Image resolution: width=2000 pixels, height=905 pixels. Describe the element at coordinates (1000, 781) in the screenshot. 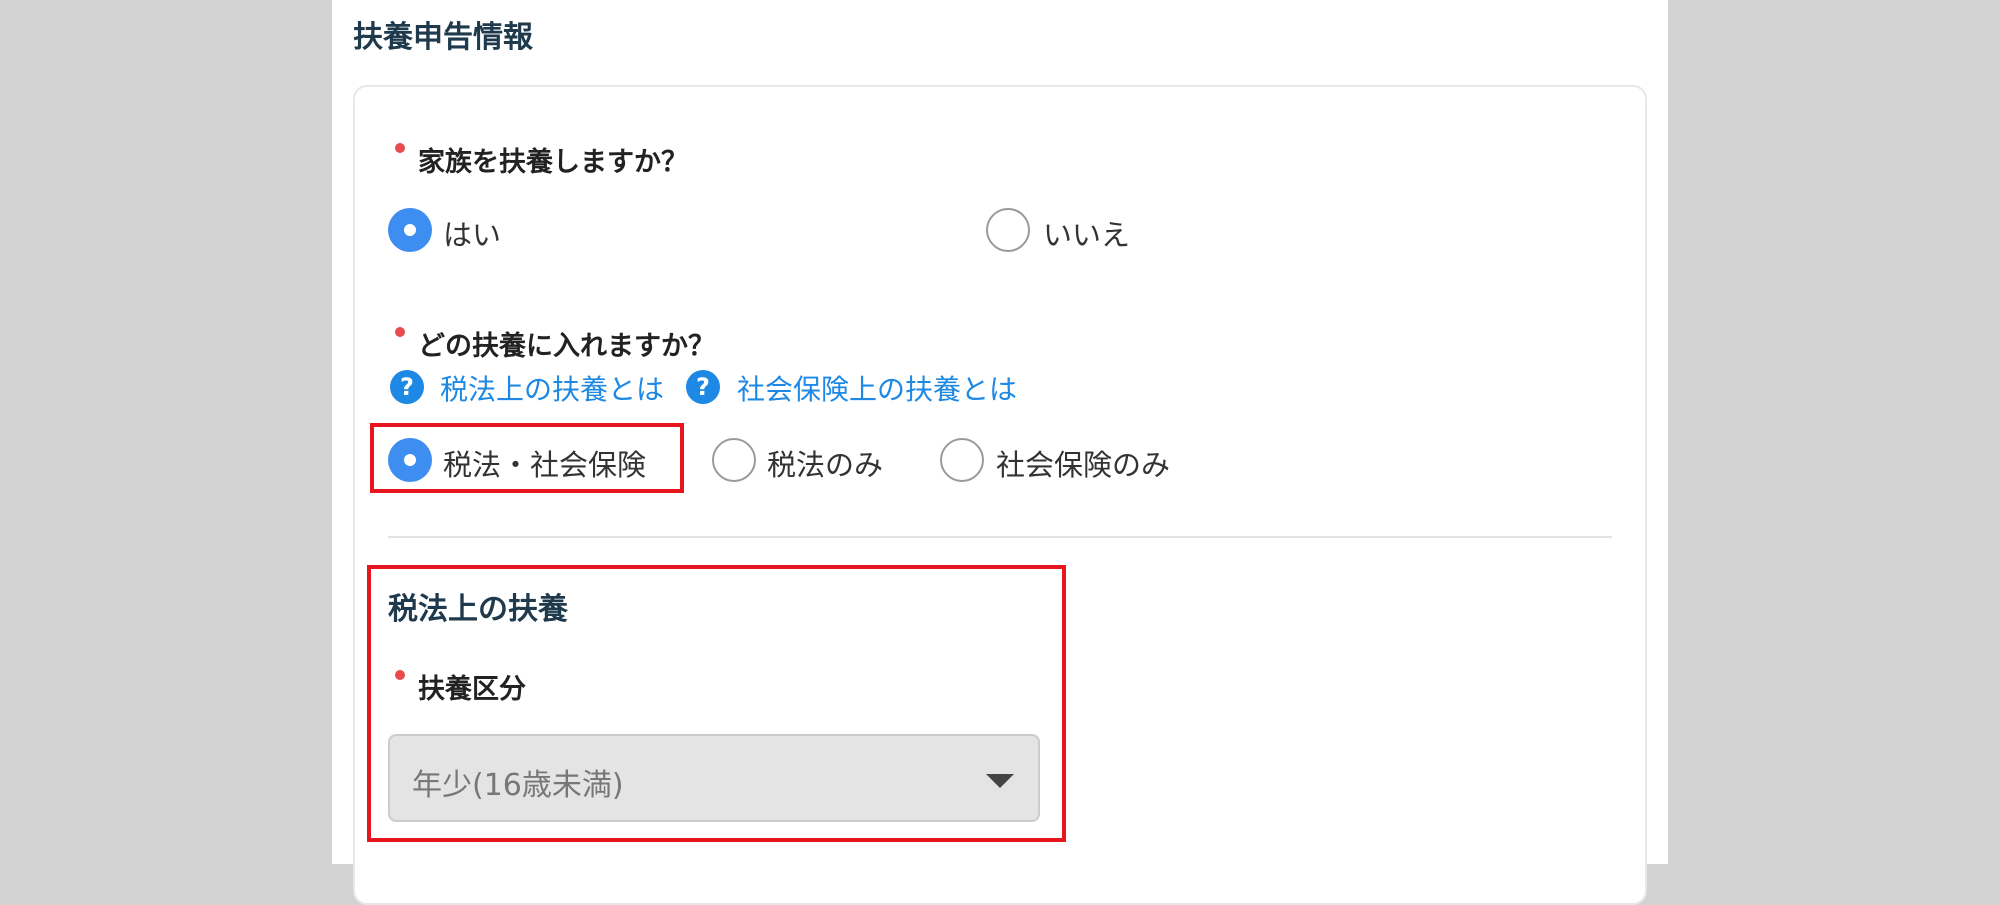

I see `chevron-down-icon` at that location.